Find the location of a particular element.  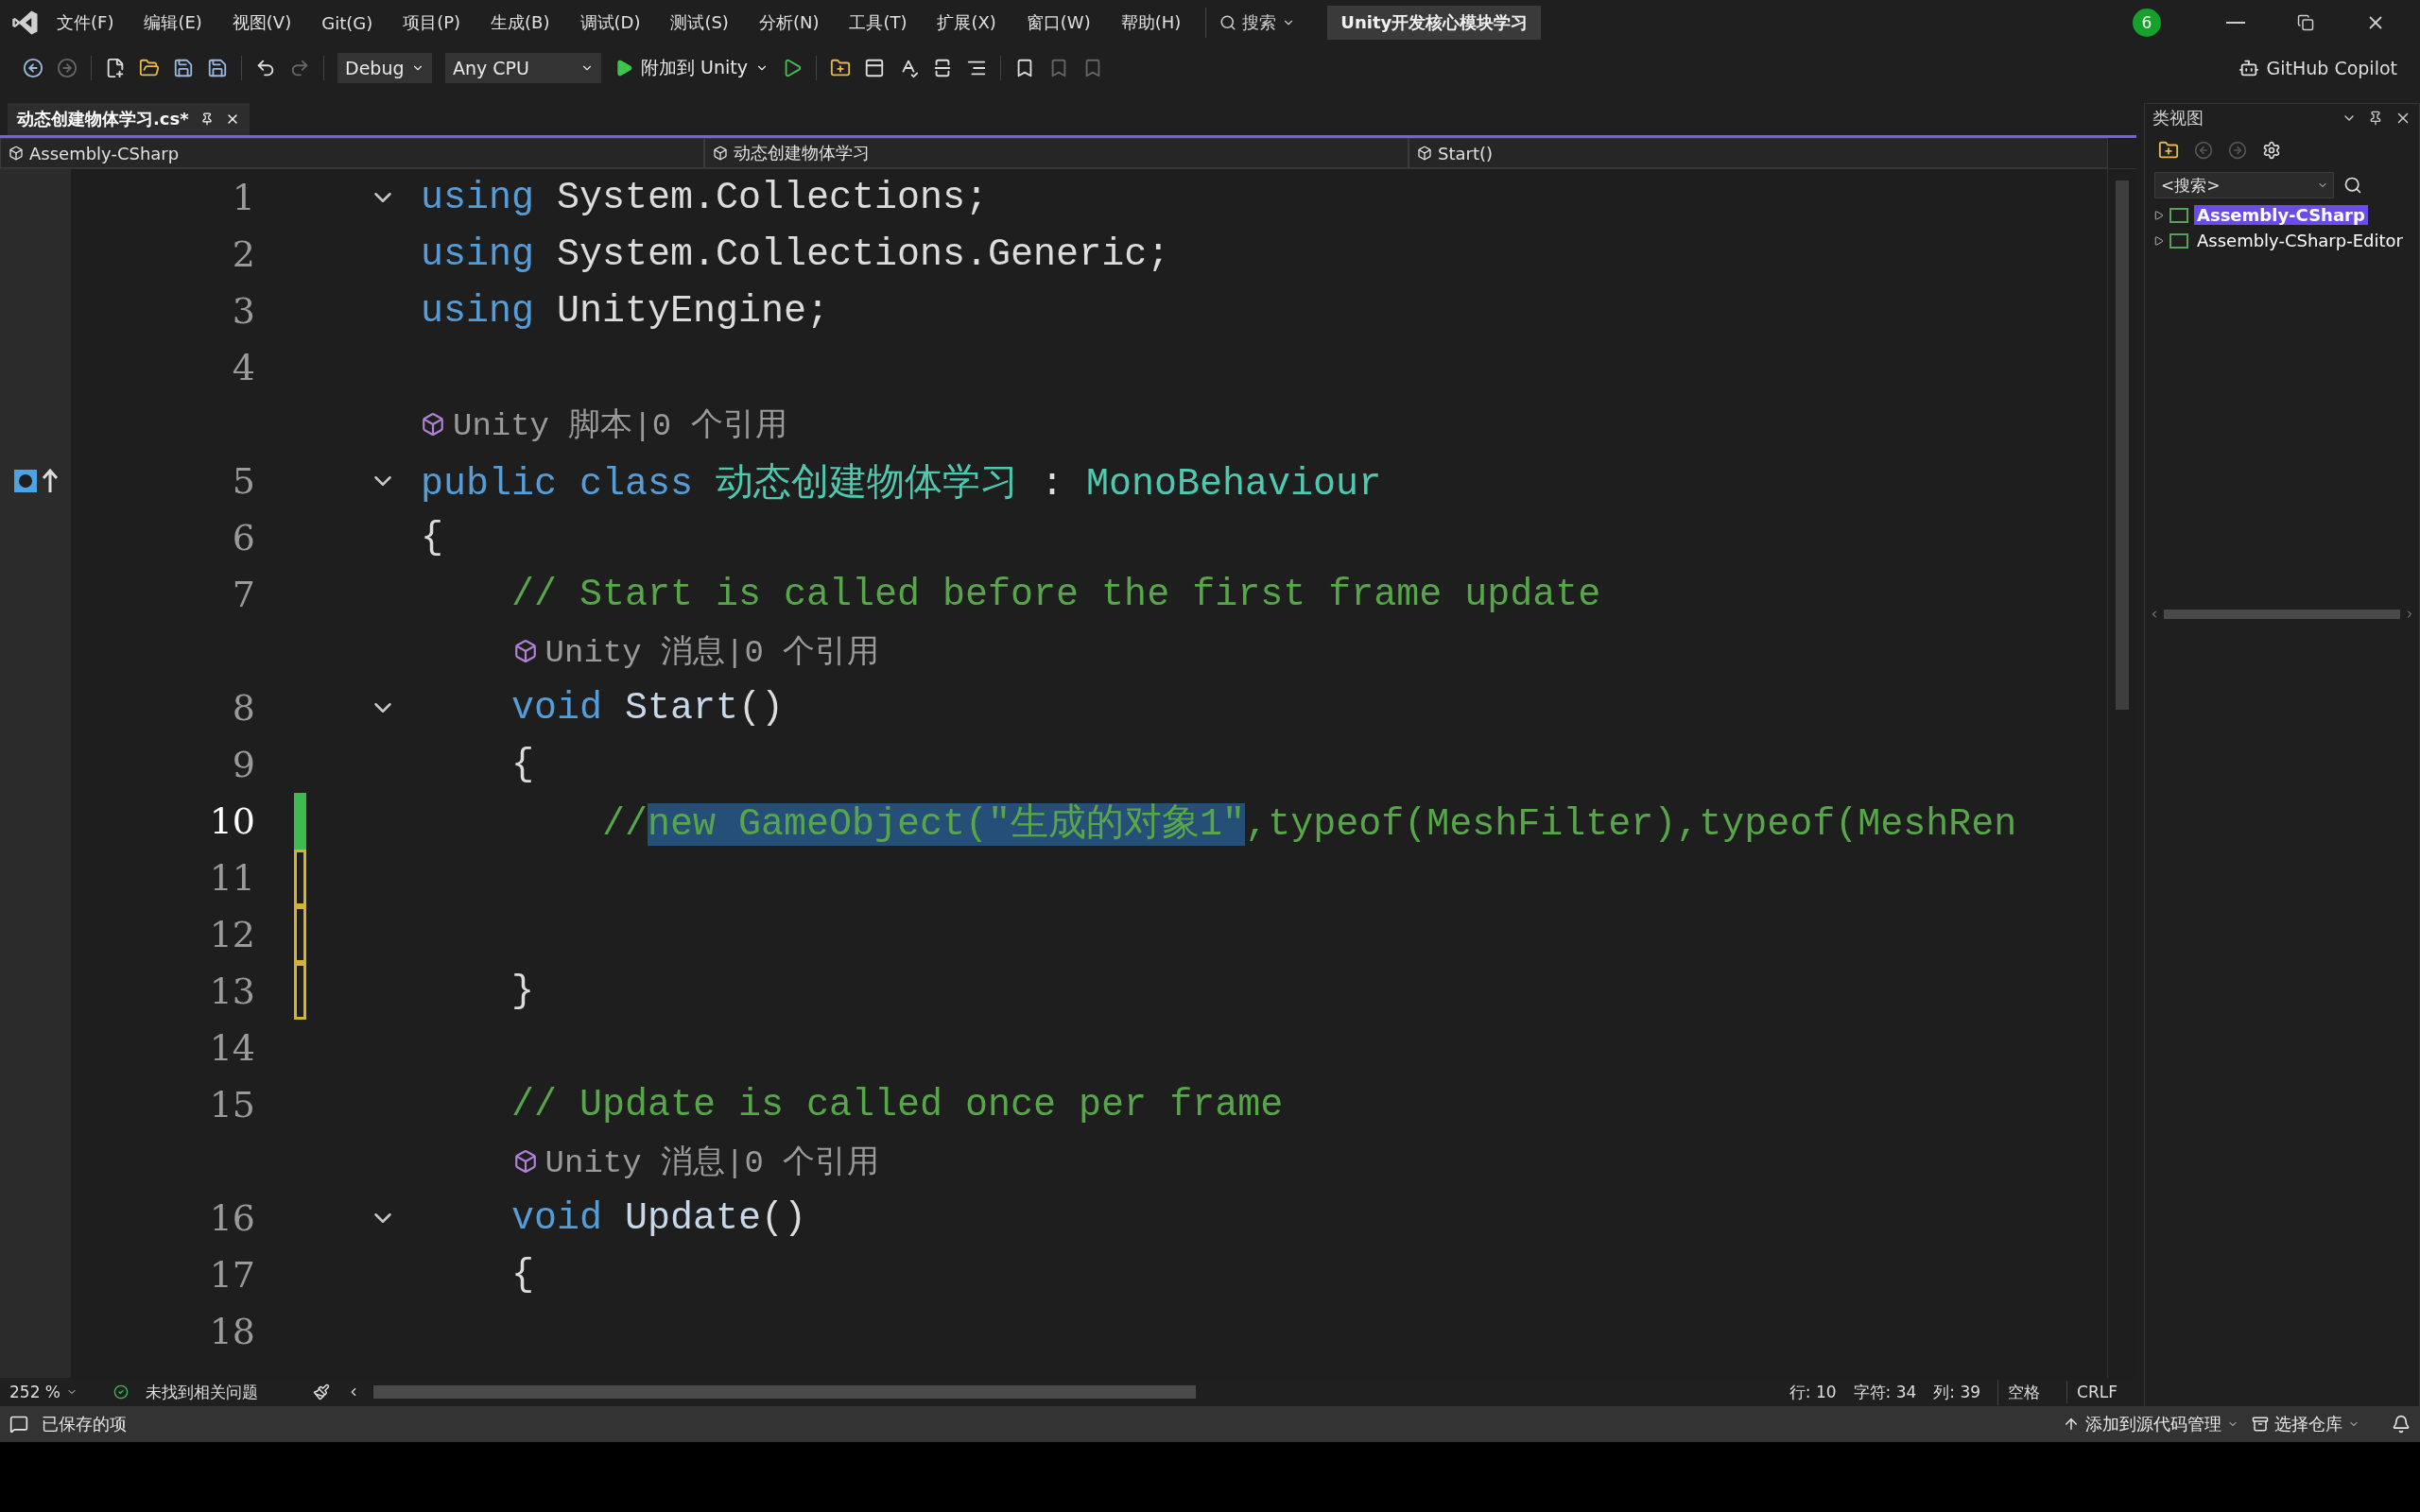

line-number: 17 is located at coordinates (231, 1275).